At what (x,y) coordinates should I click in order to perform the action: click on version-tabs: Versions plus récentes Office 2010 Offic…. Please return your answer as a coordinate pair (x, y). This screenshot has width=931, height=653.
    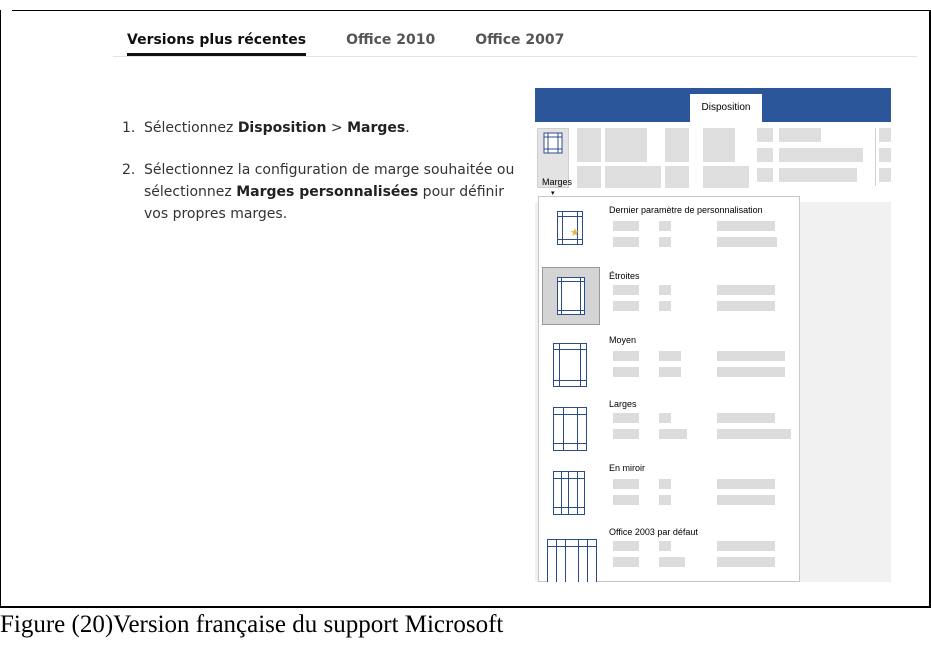
    Looking at the image, I should click on (365, 43).